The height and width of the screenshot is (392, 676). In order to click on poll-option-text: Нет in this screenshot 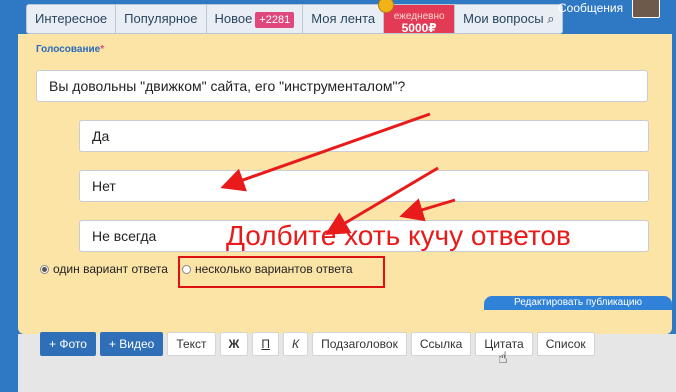, I will do `click(104, 186)`.